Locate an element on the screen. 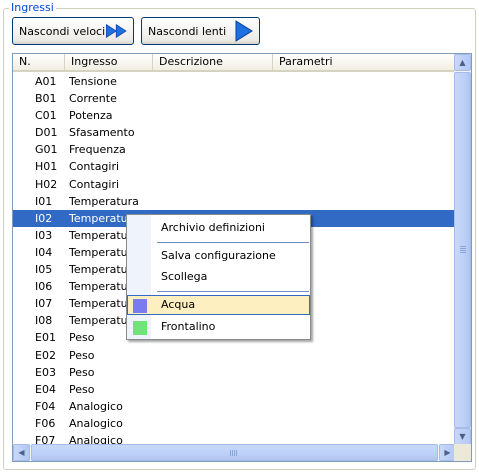 This screenshot has height=473, width=479. cell-n: E01 is located at coordinates (45, 338).